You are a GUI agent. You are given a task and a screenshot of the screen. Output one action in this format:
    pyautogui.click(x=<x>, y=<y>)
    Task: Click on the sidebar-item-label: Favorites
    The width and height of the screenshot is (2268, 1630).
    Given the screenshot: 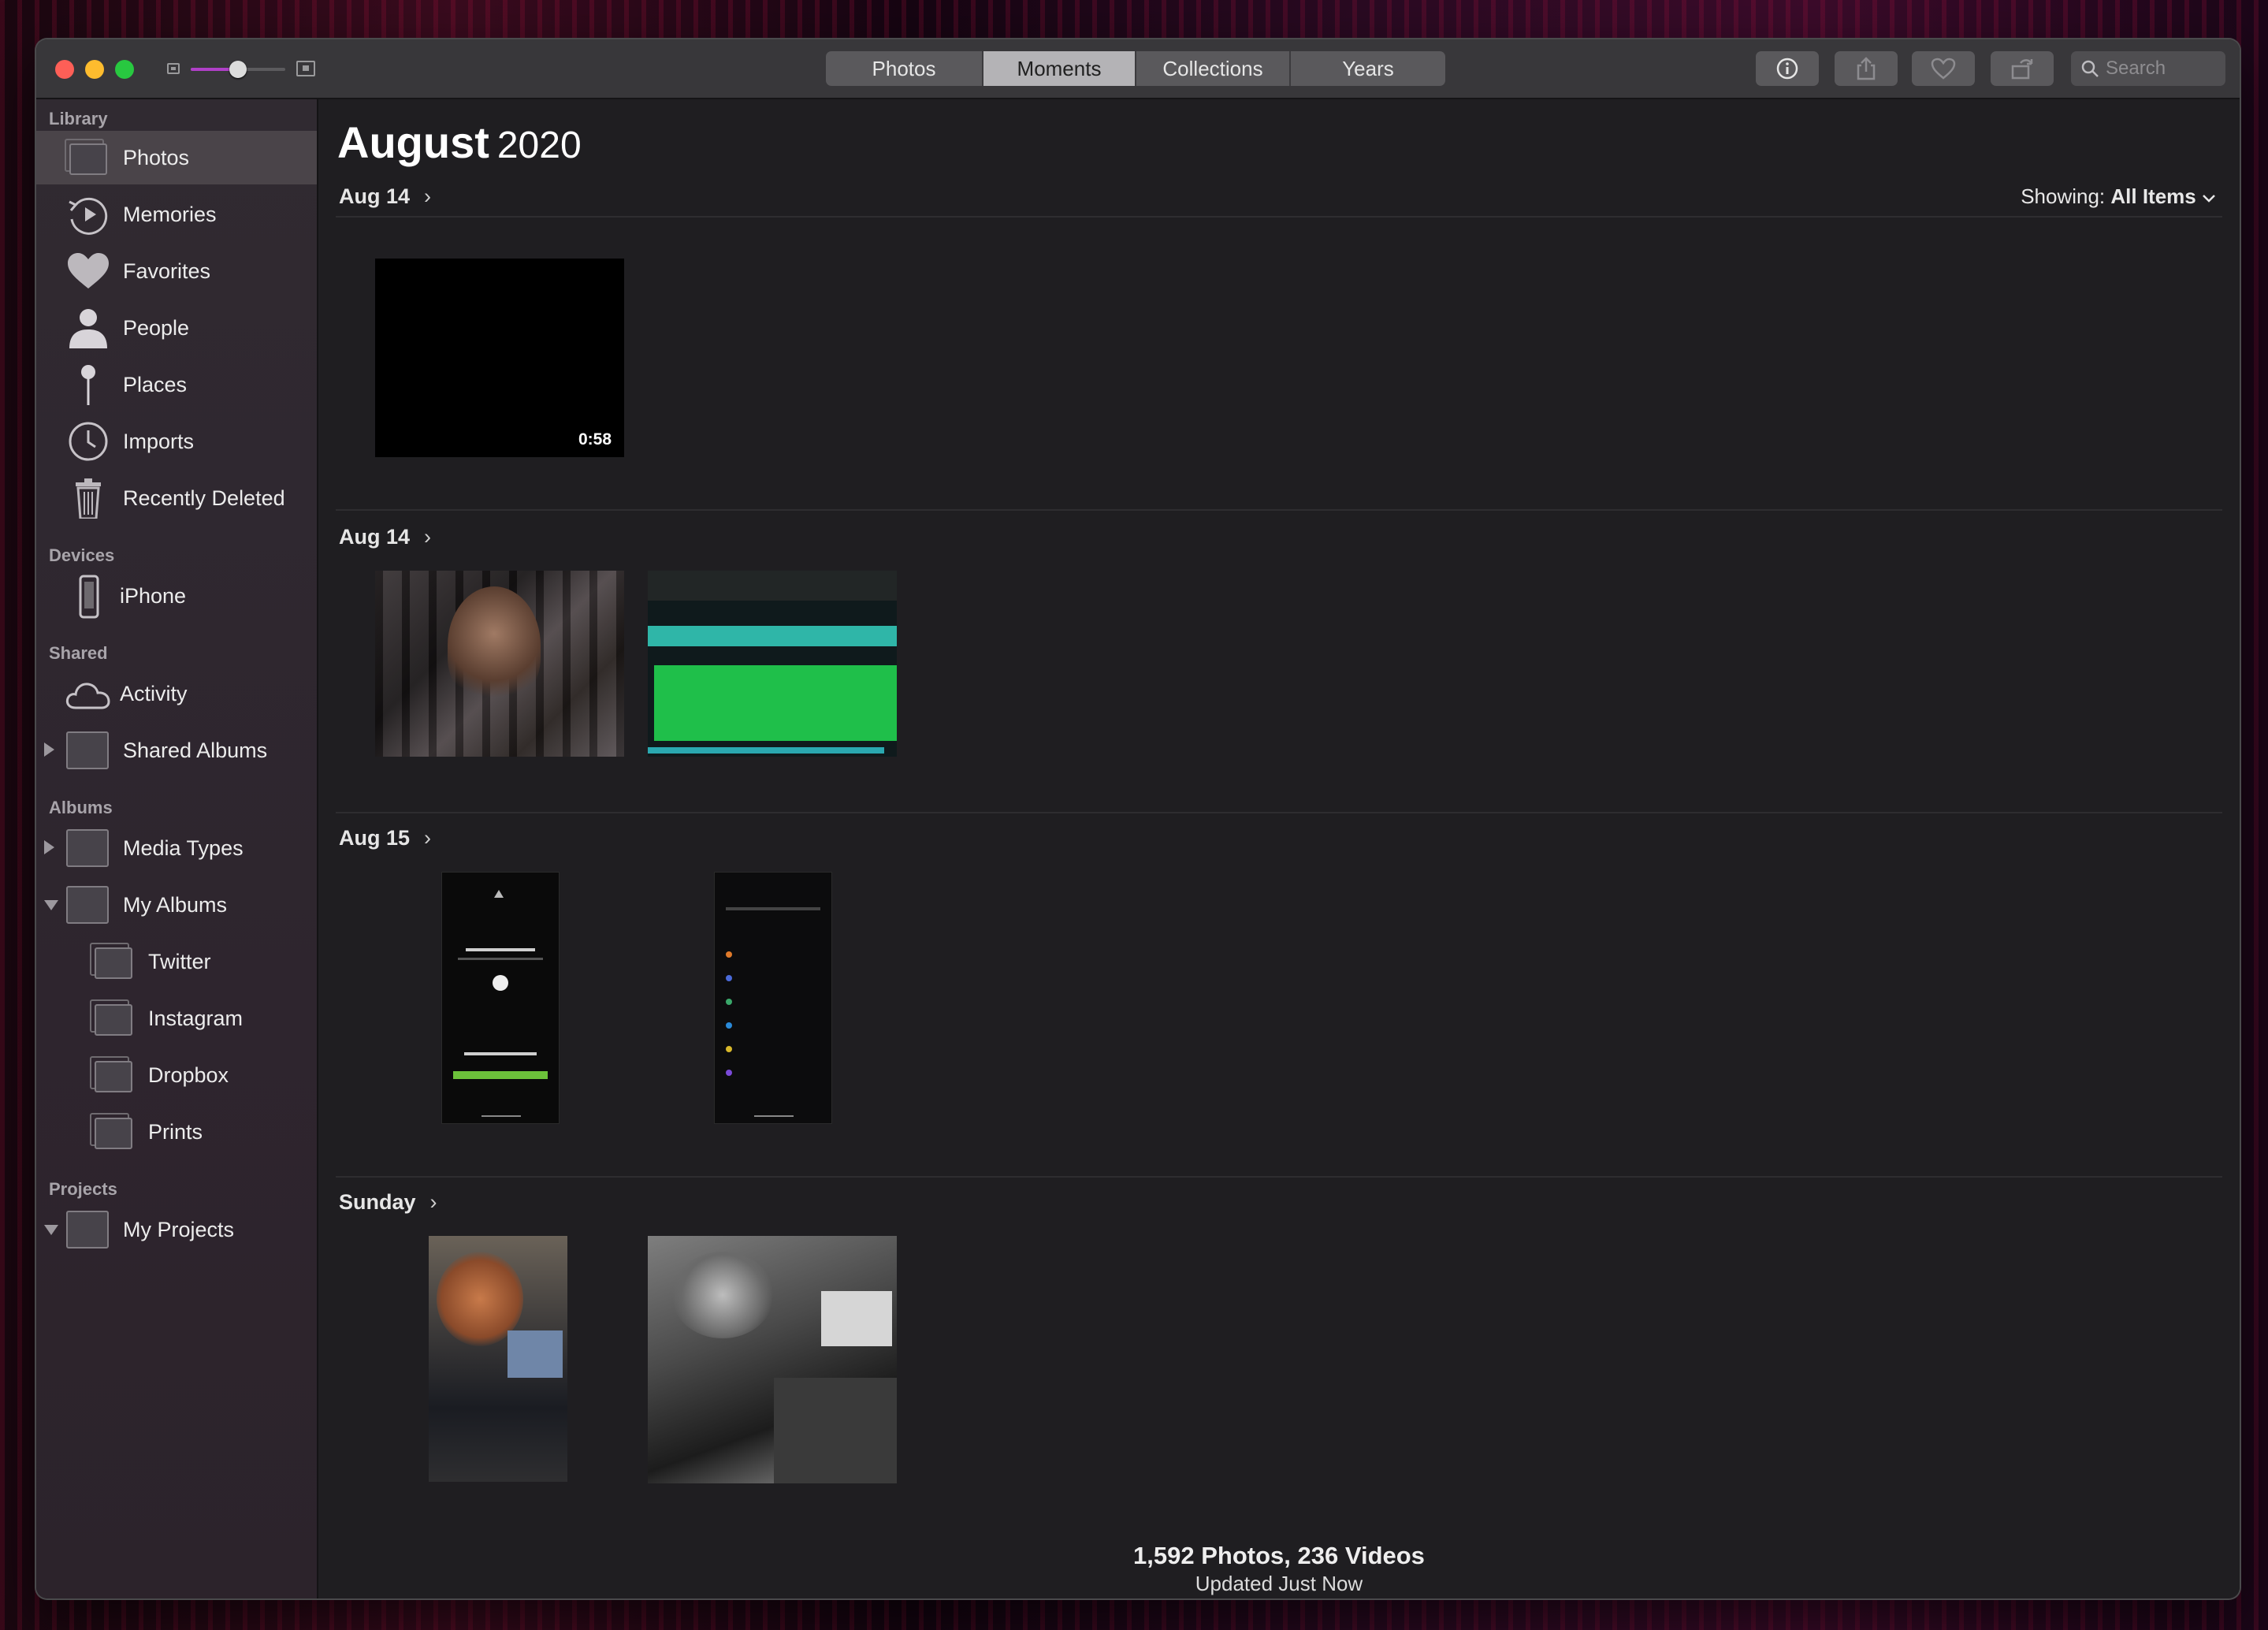 What is the action you would take?
    pyautogui.click(x=167, y=271)
    